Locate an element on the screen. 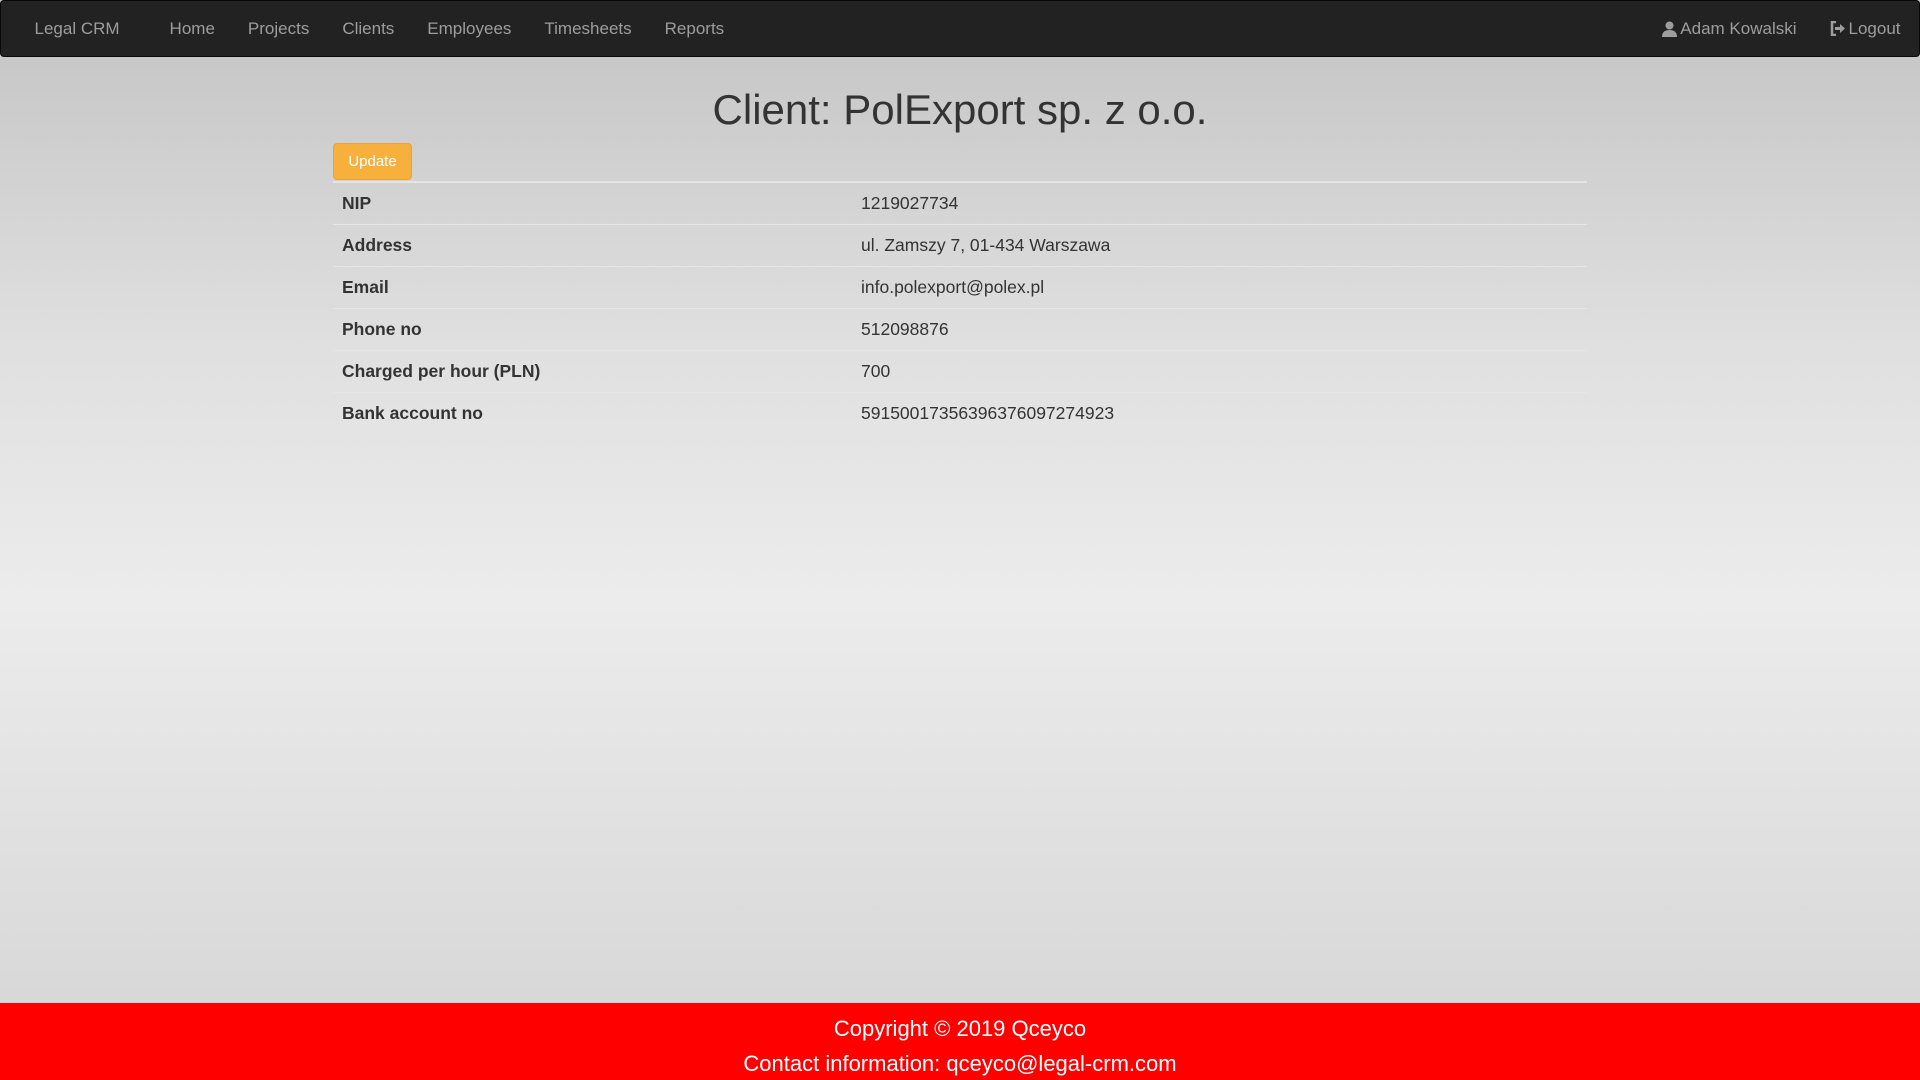 The height and width of the screenshot is (1080, 1920). table-row: Phone no 512098876 is located at coordinates (960, 328).